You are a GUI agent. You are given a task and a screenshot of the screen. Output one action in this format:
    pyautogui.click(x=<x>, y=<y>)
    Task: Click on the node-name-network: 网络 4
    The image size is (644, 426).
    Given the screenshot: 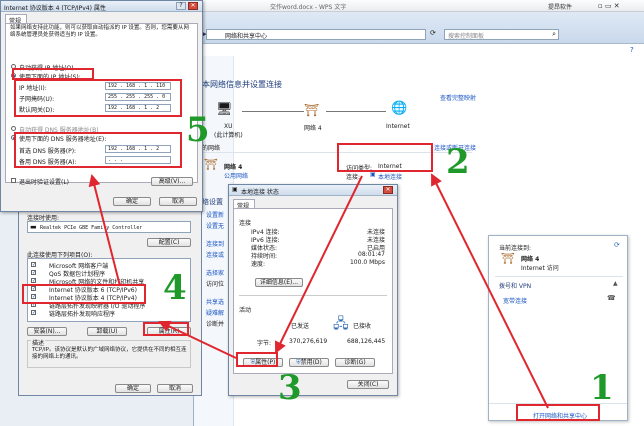 What is the action you would take?
    pyautogui.click(x=313, y=128)
    